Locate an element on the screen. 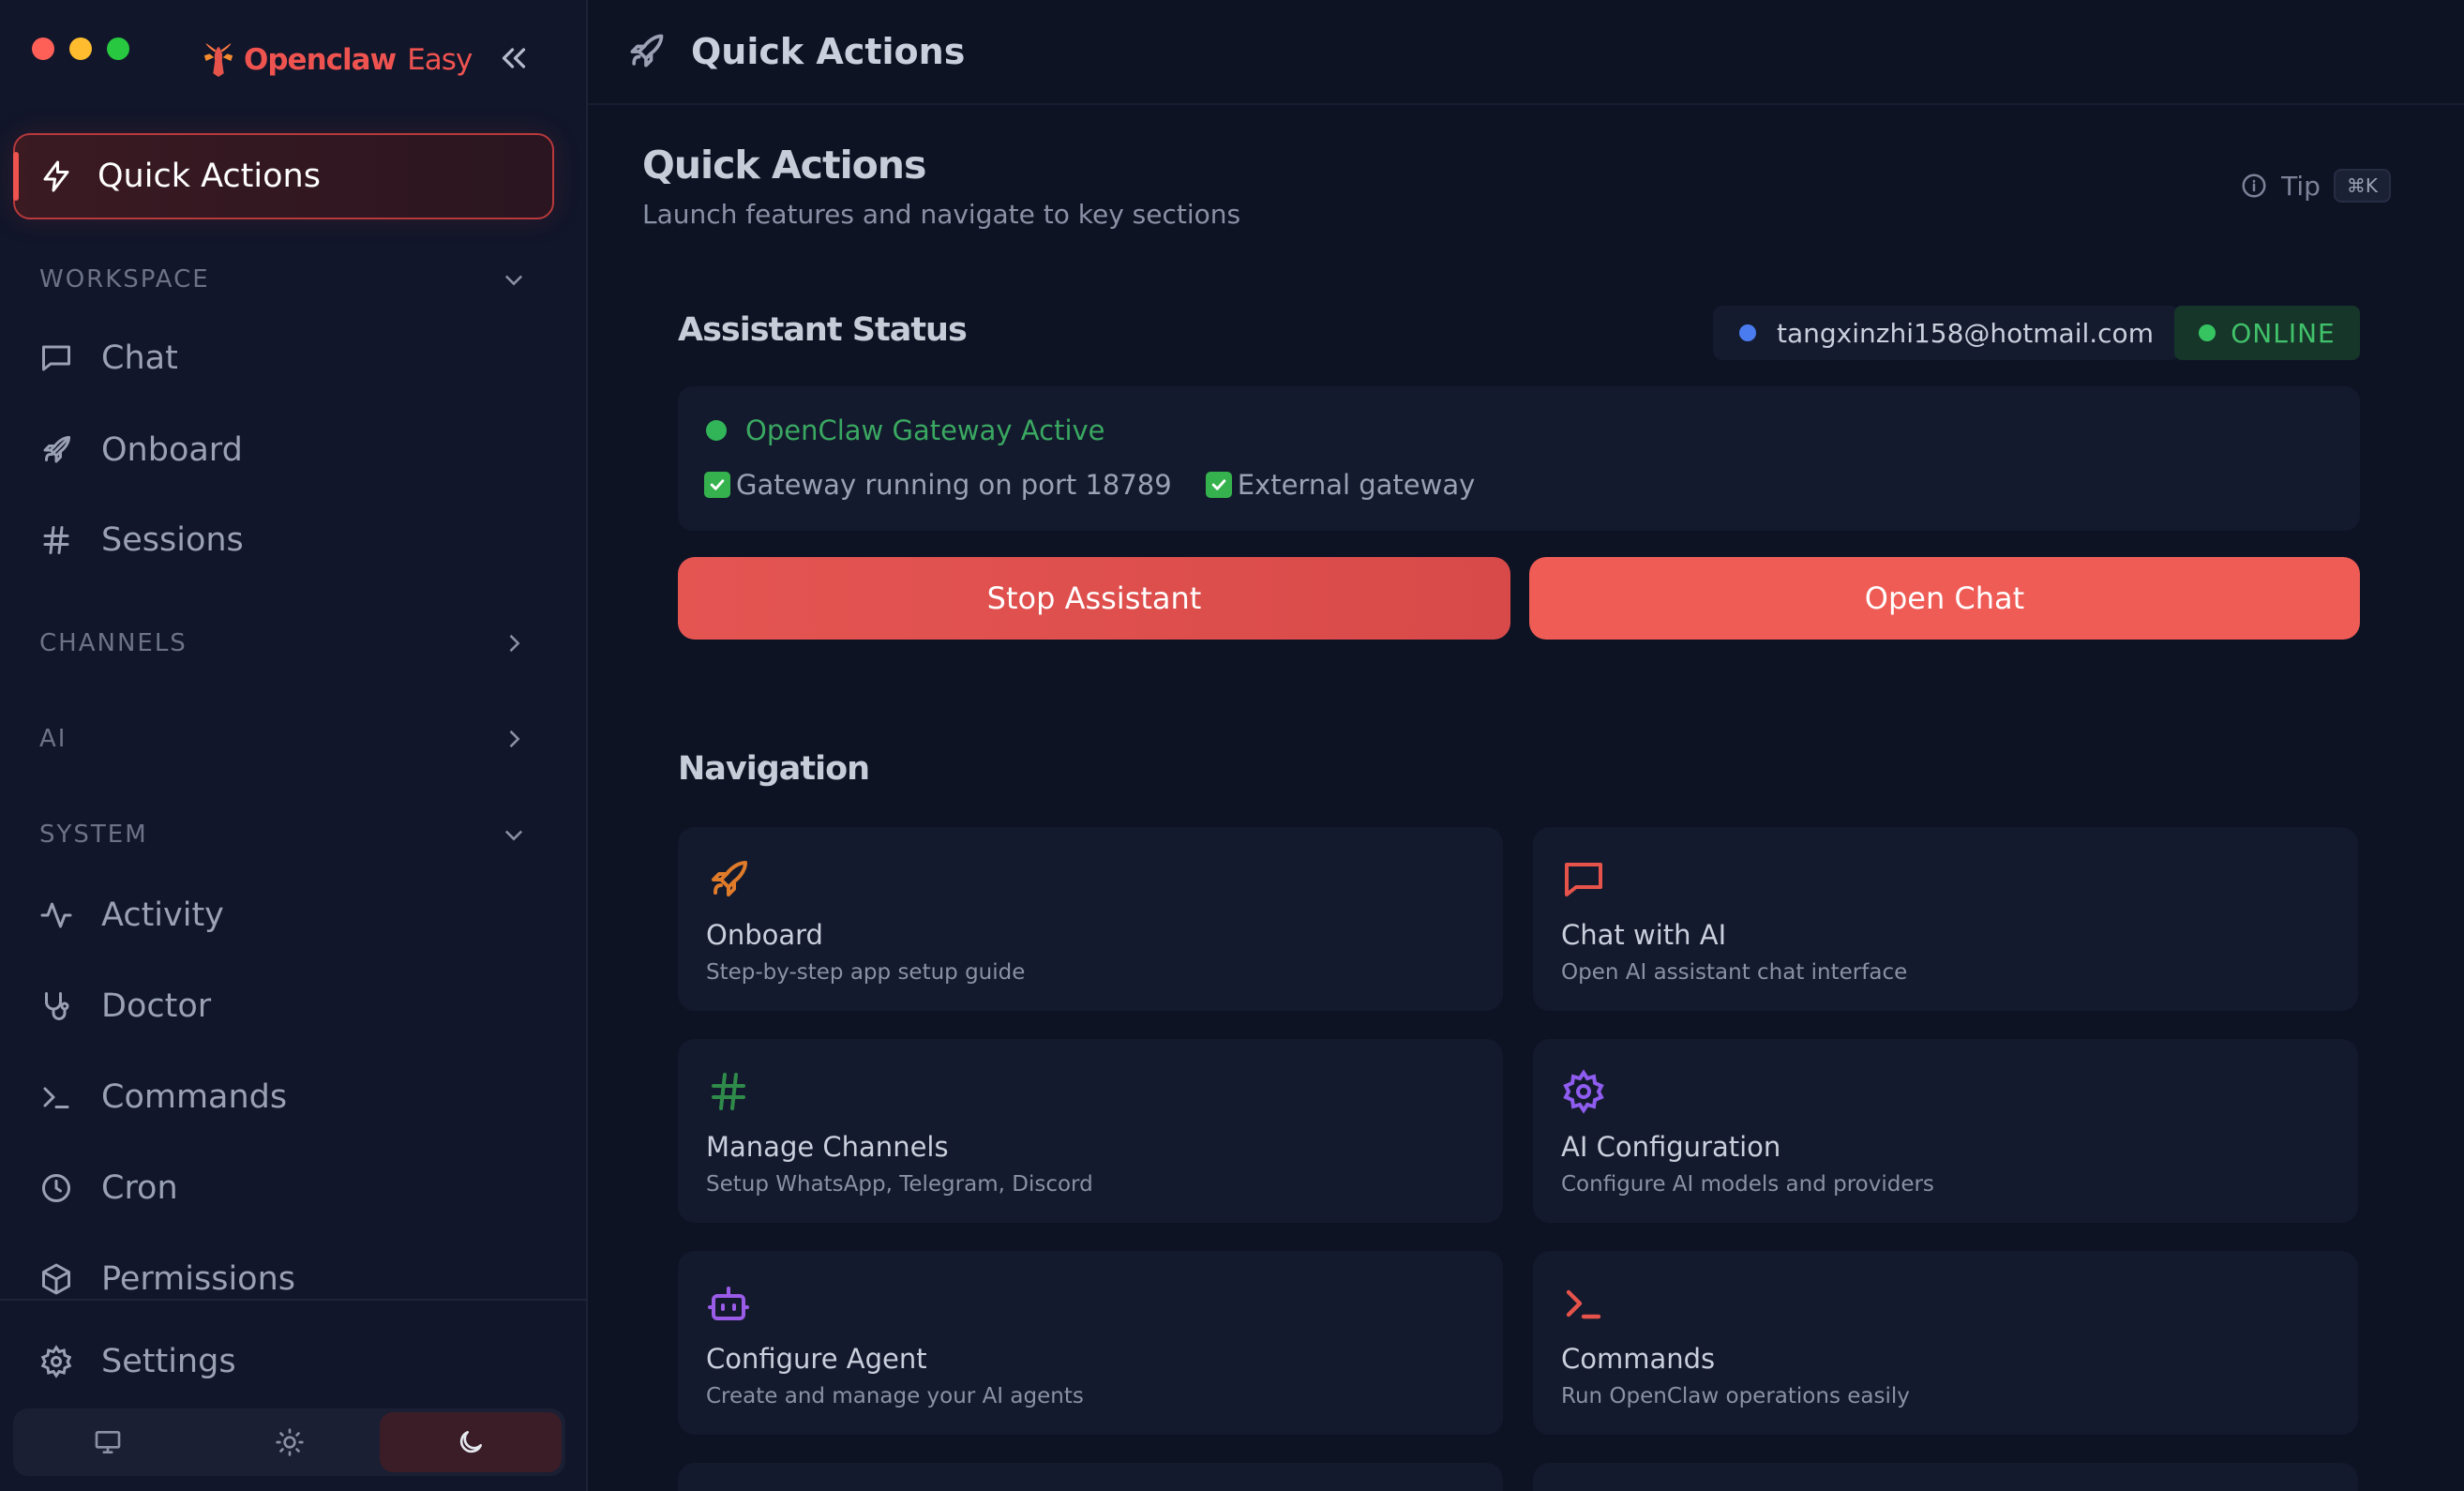 This screenshot has height=1491, width=2464. info-icon is located at coordinates (2254, 186).